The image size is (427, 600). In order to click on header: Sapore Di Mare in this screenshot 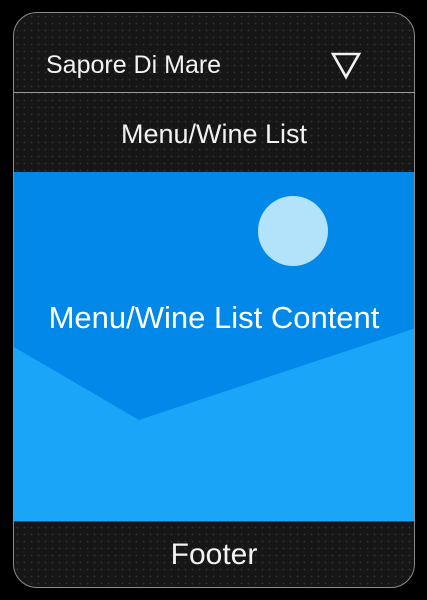, I will do `click(214, 53)`.